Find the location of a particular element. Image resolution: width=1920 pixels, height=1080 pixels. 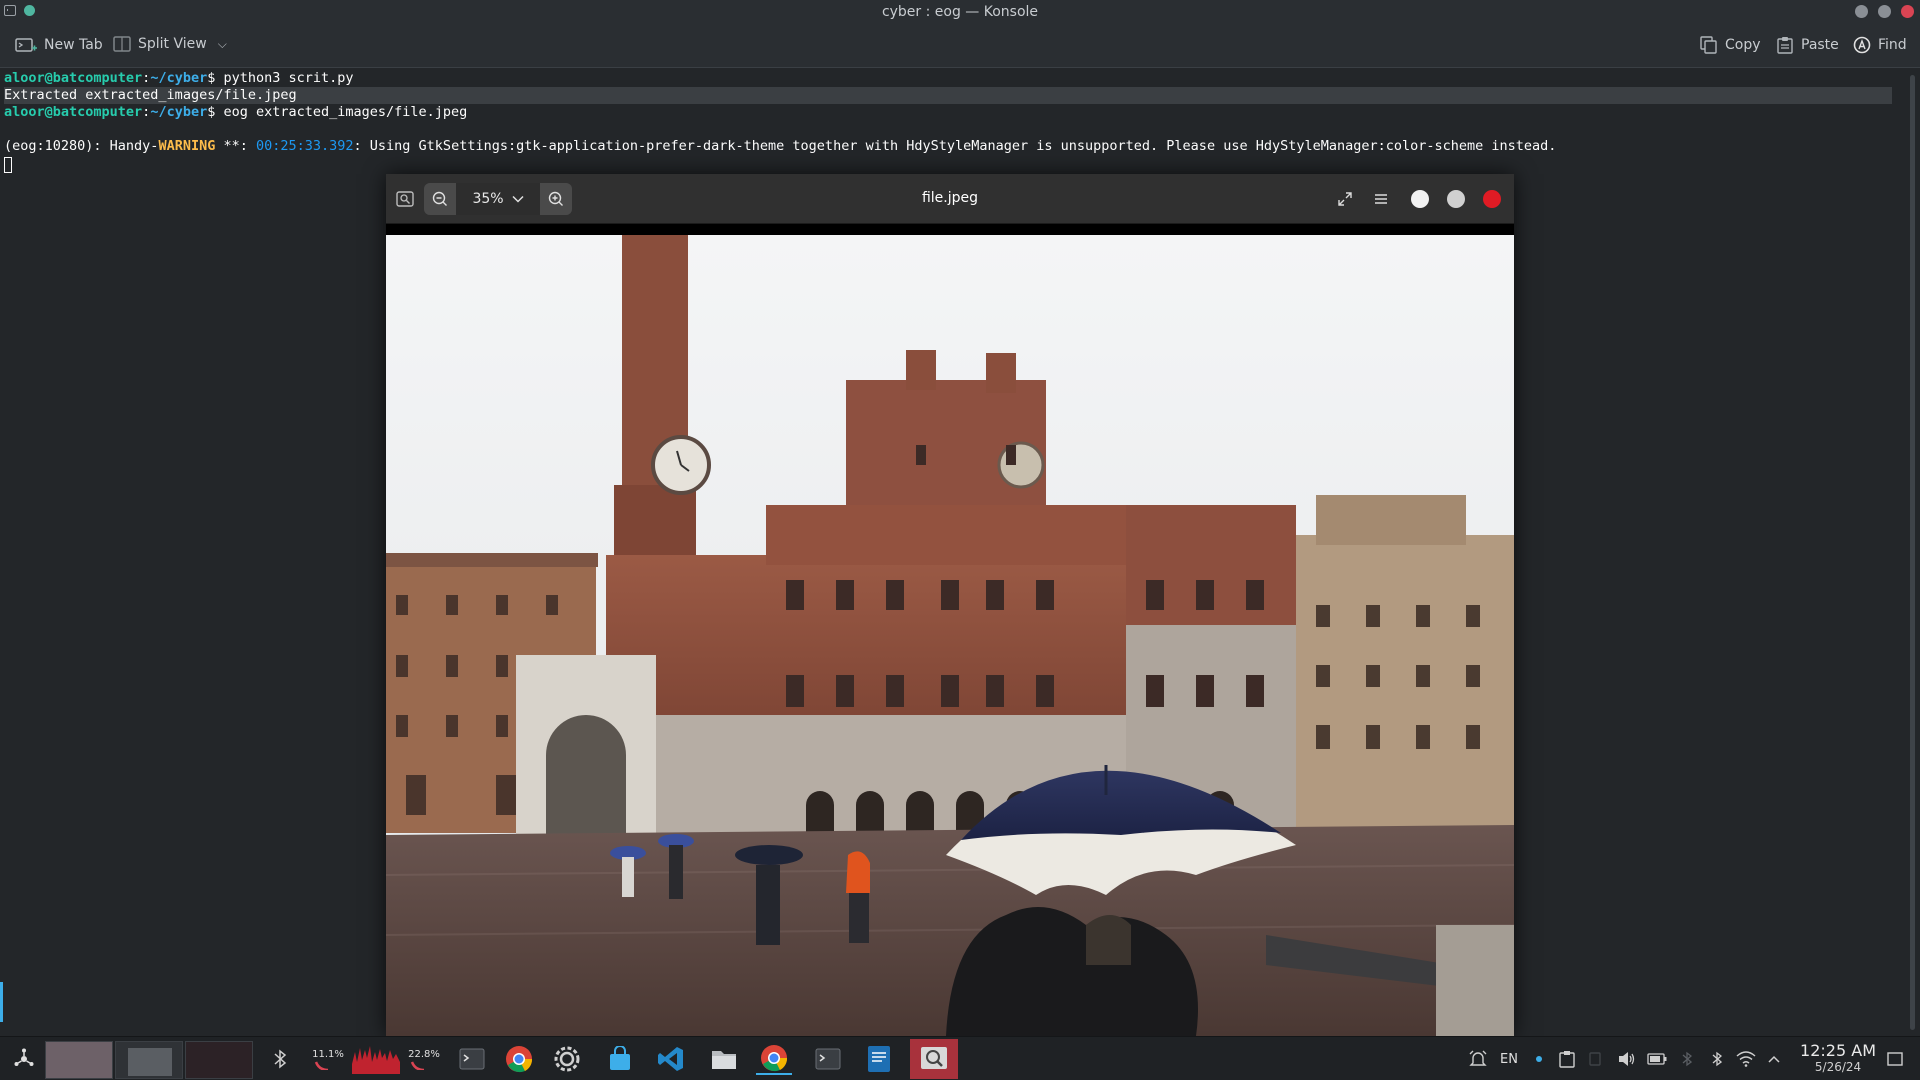

taskbar: 11.1% 22.8% EN 12:25 AM 5/26/24 is located at coordinates (960, 1058).